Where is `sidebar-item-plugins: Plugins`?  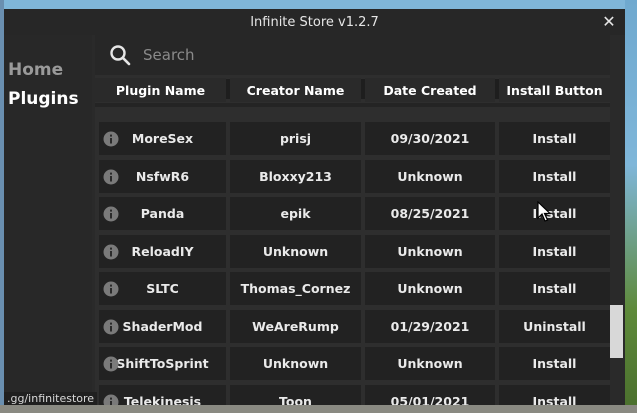 sidebar-item-plugins: Plugins is located at coordinates (43, 99).